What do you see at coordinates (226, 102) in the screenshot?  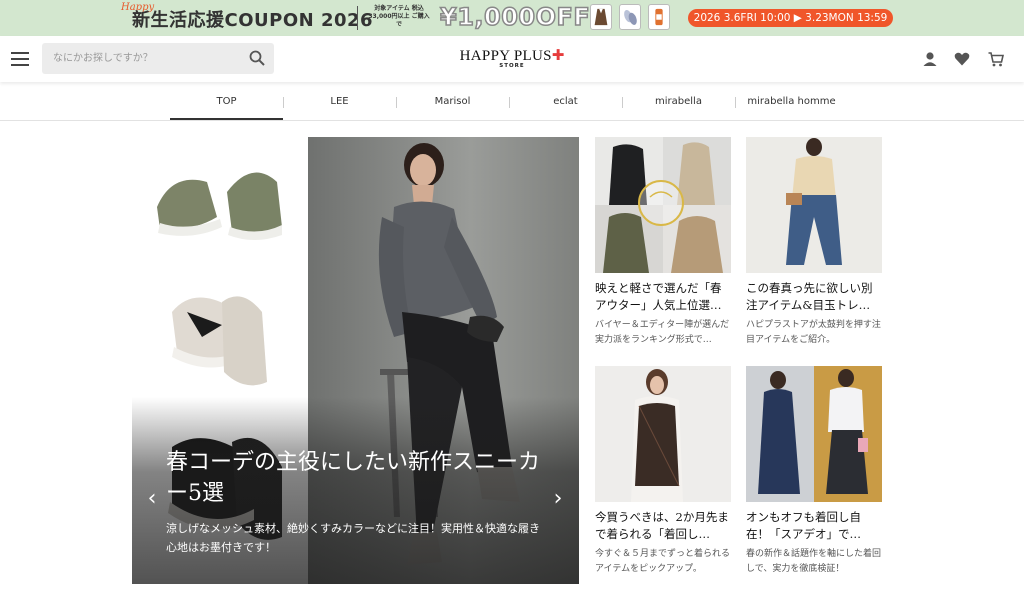 I see `tab-top: TOP` at bounding box center [226, 102].